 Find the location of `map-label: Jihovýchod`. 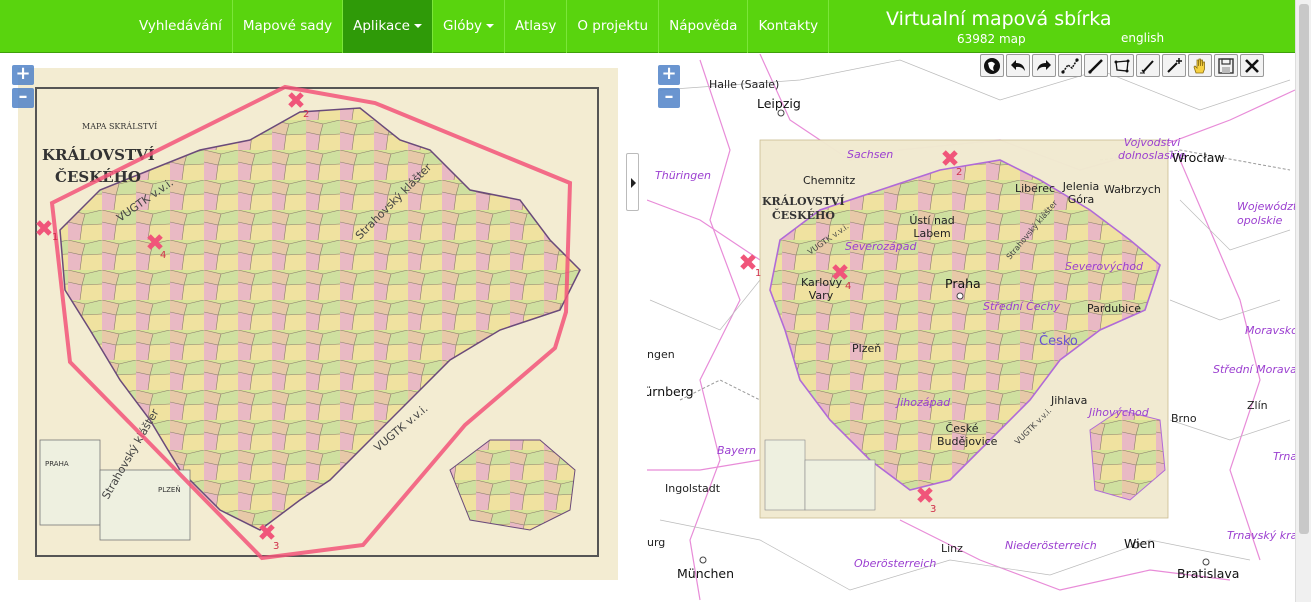

map-label: Jihovýchod is located at coordinates (1119, 412).